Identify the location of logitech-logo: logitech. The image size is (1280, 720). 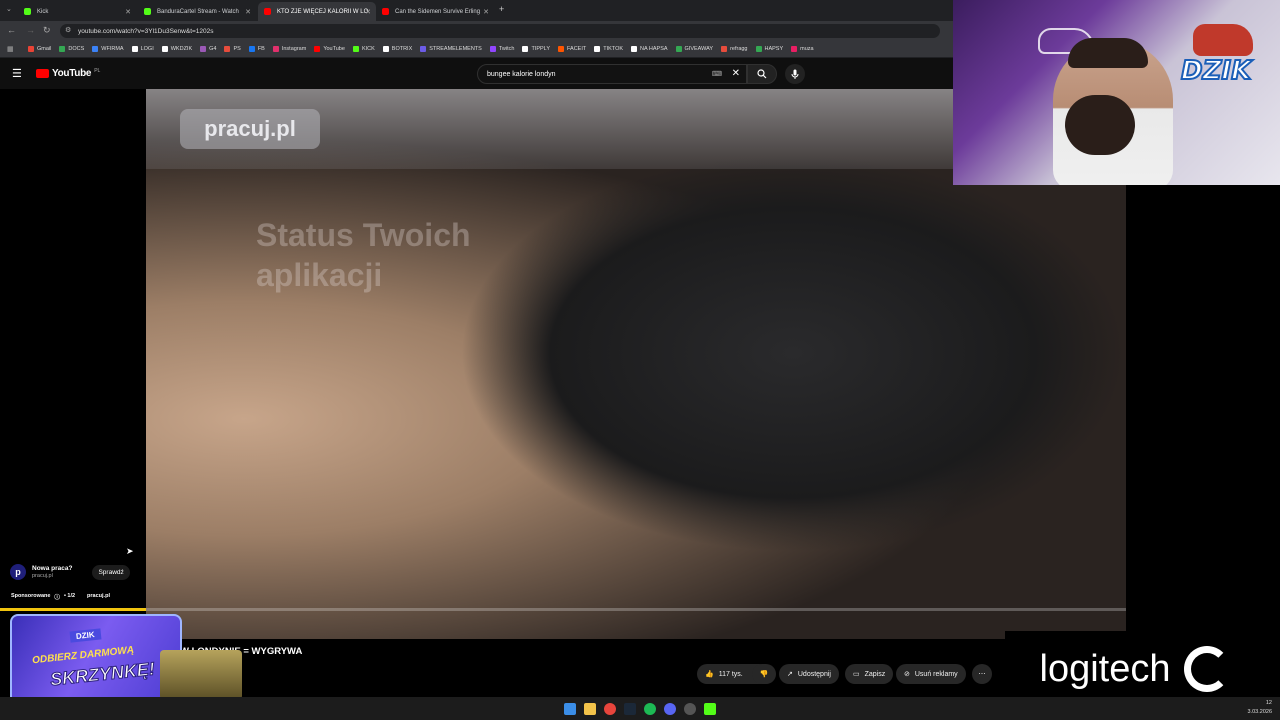
(1135, 669).